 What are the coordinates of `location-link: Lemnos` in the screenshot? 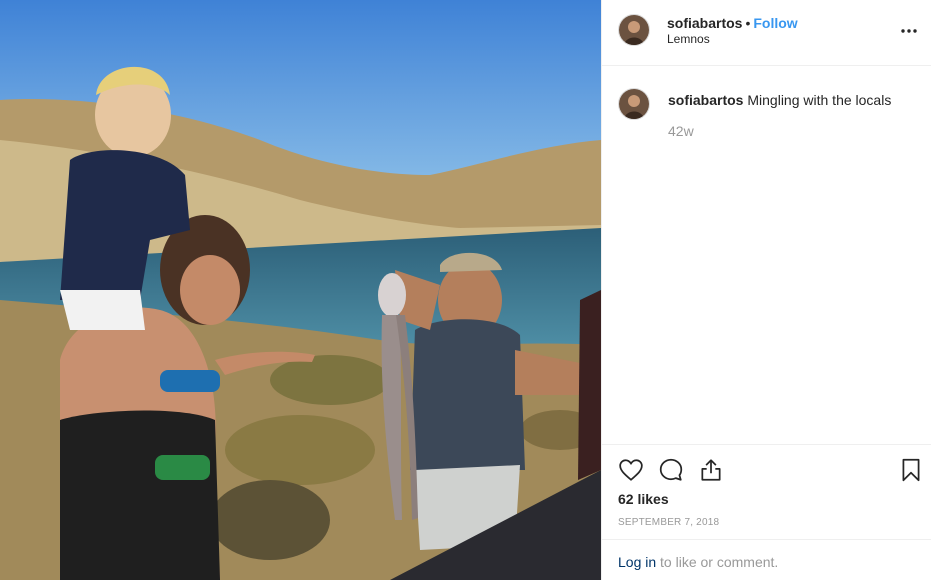 It's located at (688, 39).